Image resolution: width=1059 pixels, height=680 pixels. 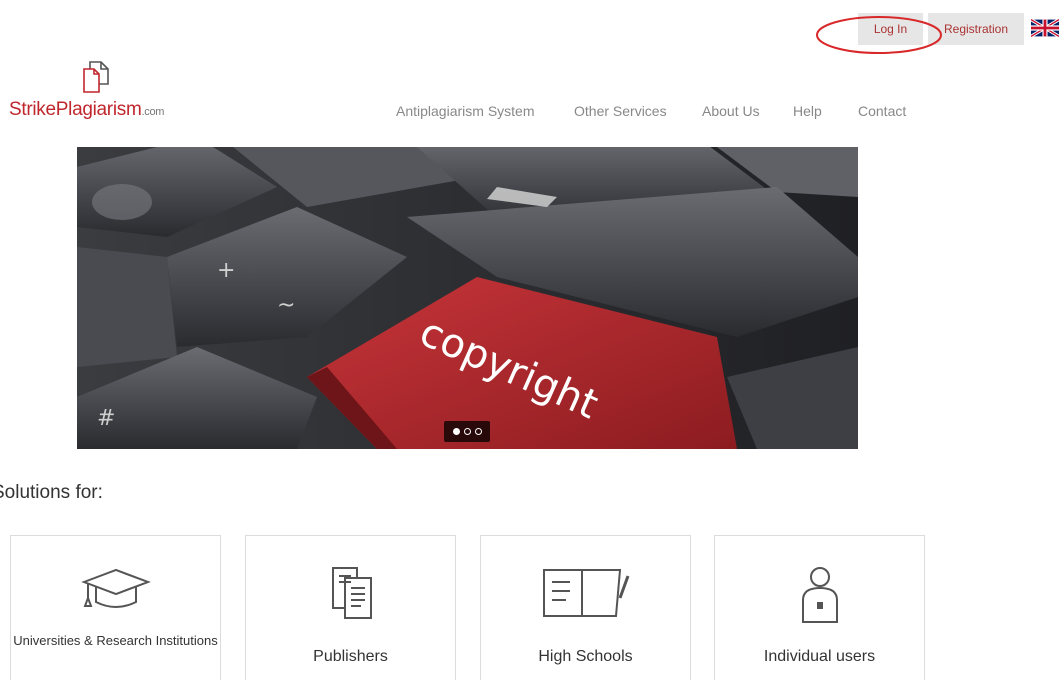 I want to click on site-logo: StrikePlagiarism.com, so click(x=86, y=110).